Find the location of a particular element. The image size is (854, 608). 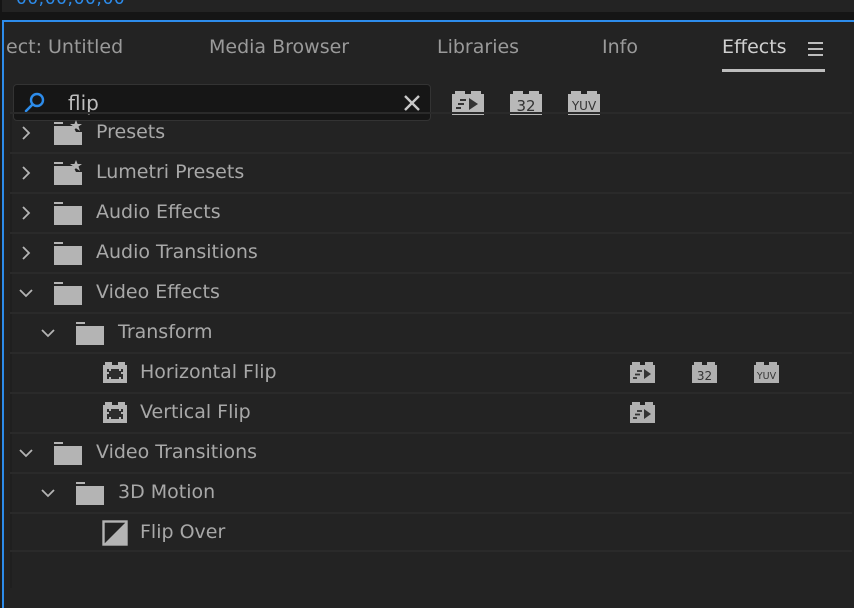

tree-item-lumetri-presets: Lumetri Presets is located at coordinates (431, 172).